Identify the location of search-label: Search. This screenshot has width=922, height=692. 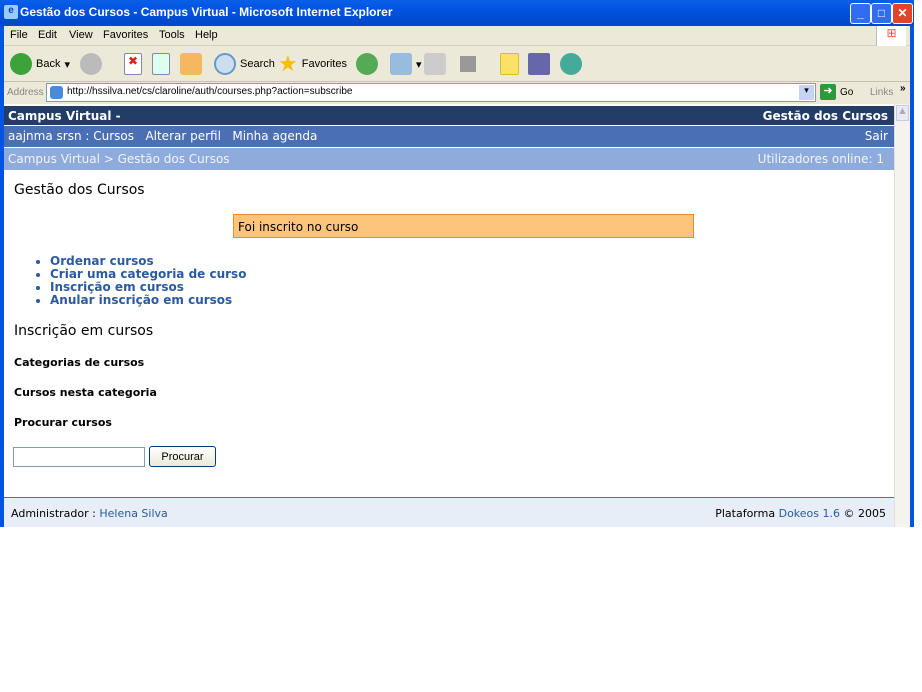
(257, 64).